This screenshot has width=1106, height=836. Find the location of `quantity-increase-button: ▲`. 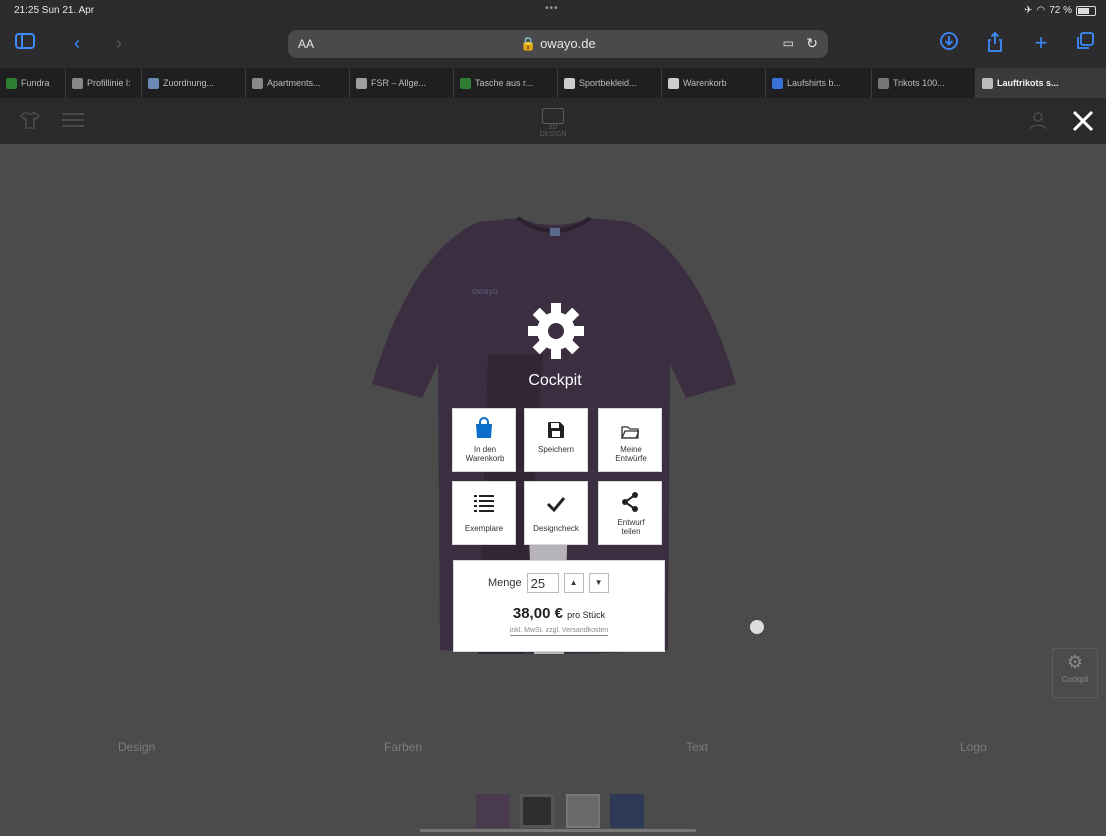

quantity-increase-button: ▲ is located at coordinates (573, 583).